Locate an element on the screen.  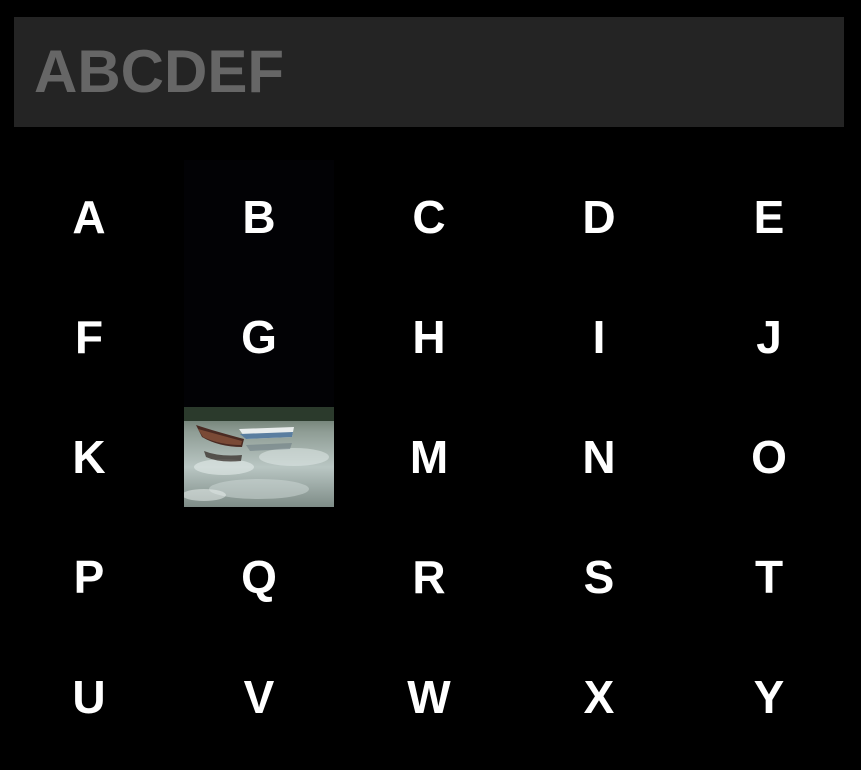
key-b: B is located at coordinates (259, 217).